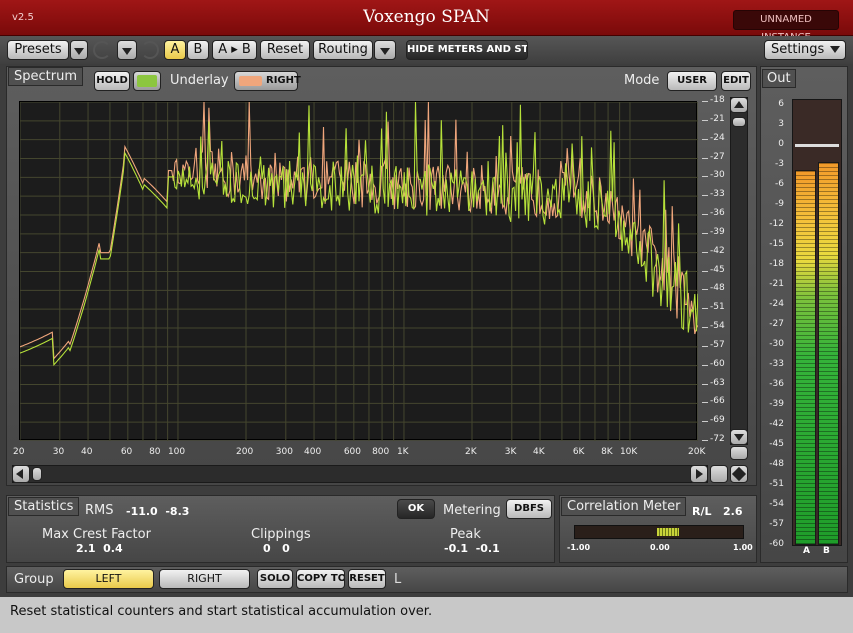 The height and width of the screenshot is (633, 853). I want to click on copy-to-button: COPY TO, so click(320, 579).